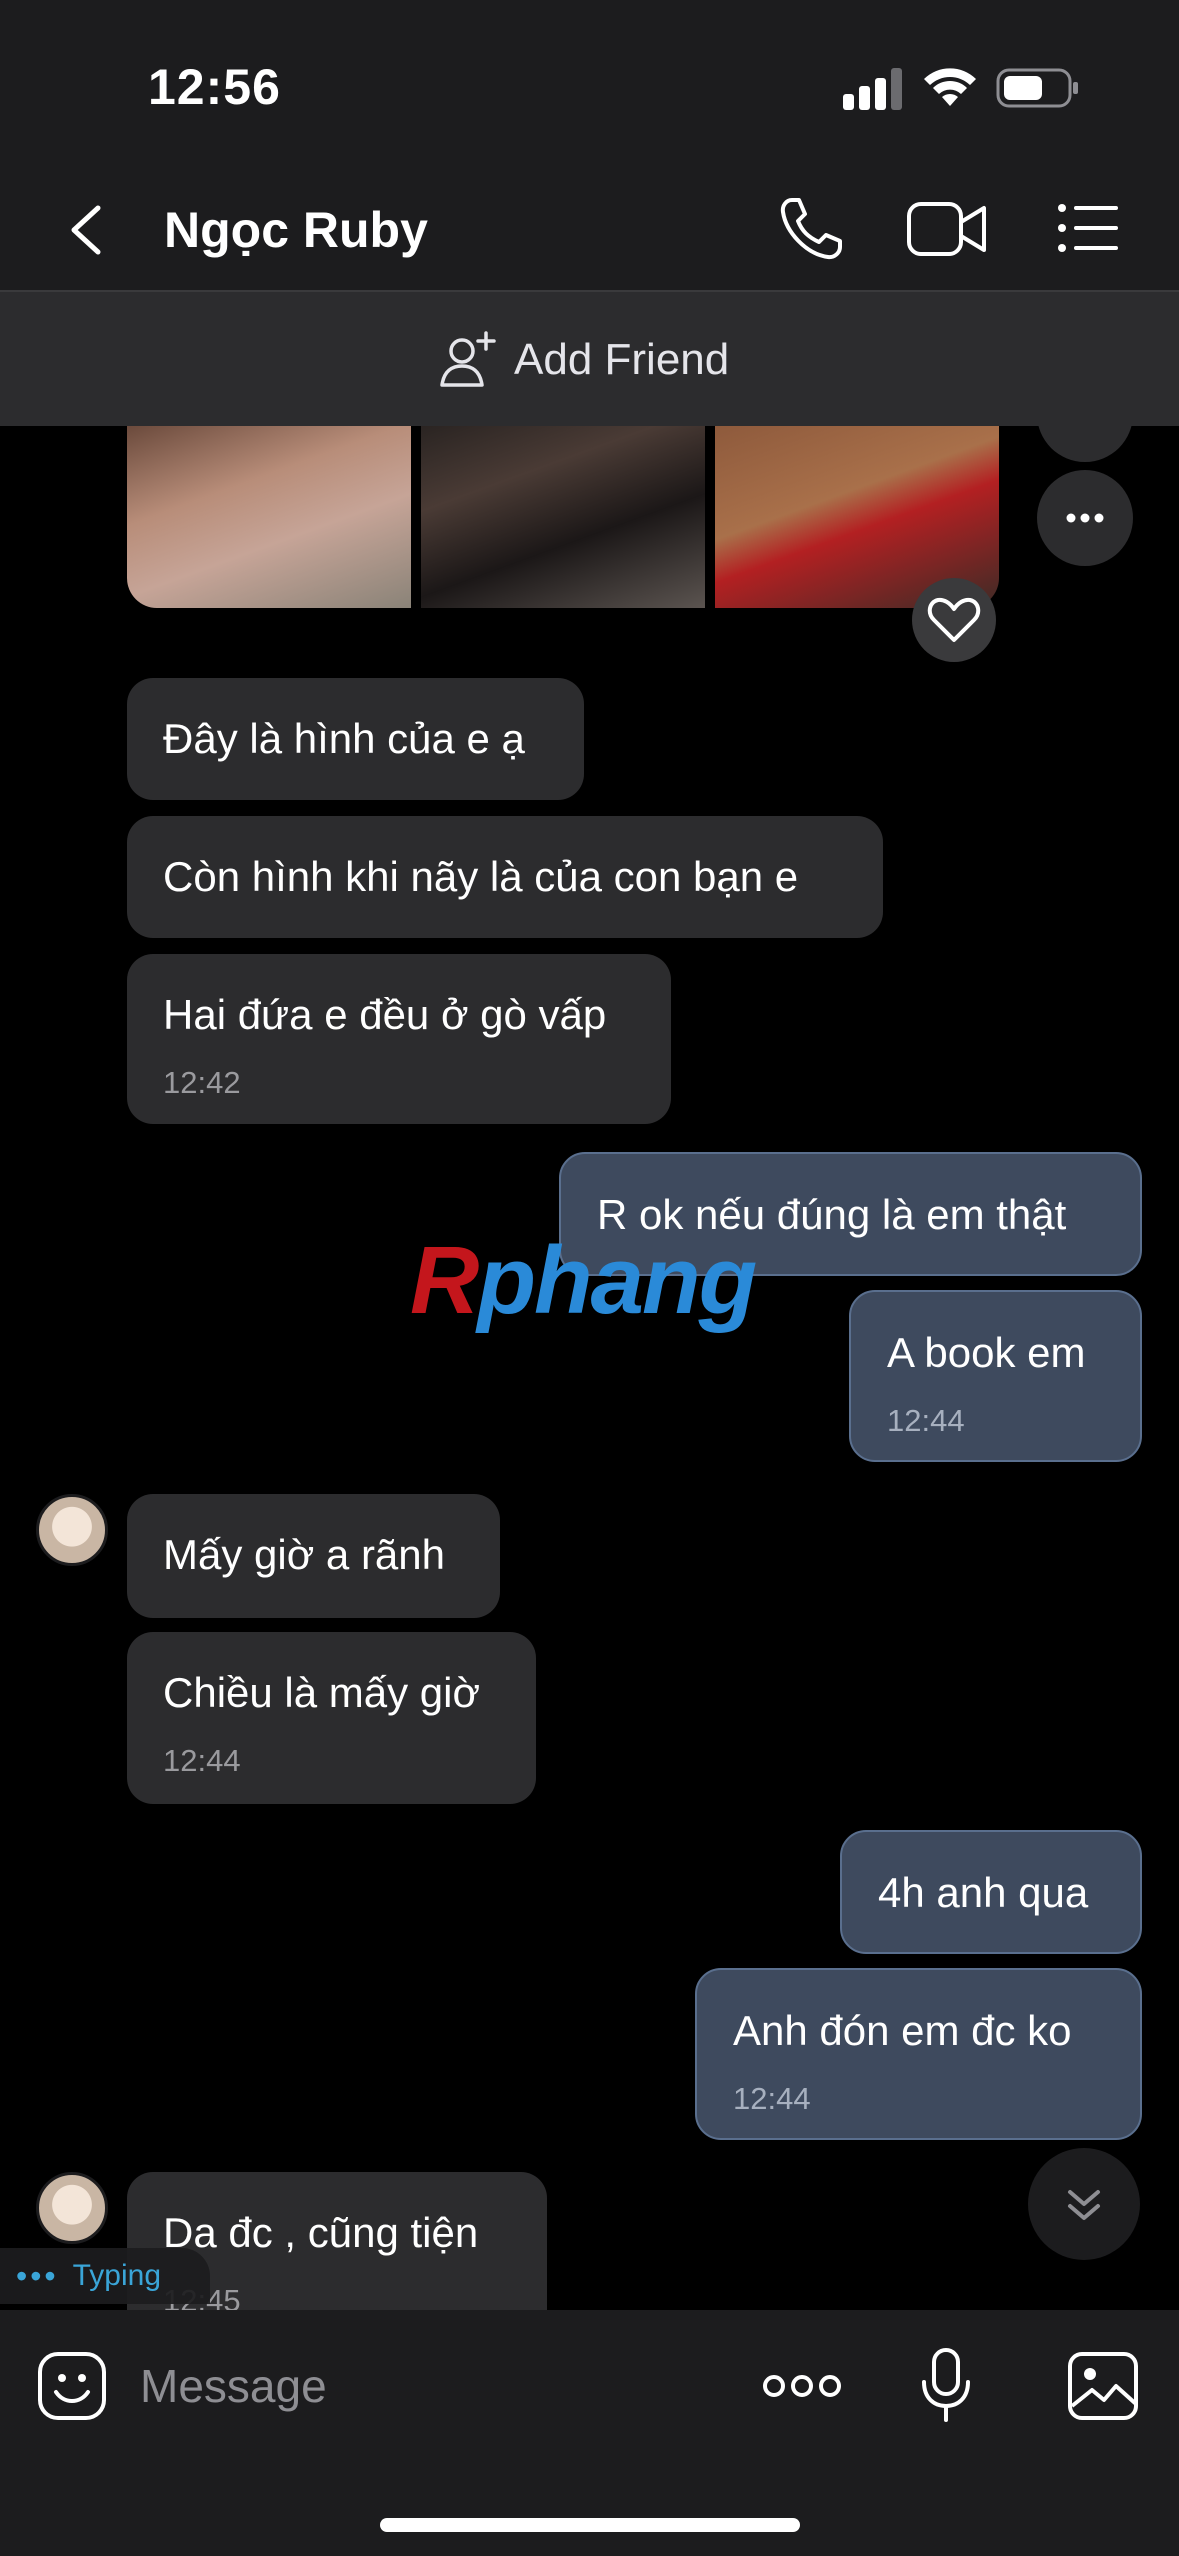 The width and height of the screenshot is (1179, 2556). I want to click on home-indicator, so click(590, 2525).